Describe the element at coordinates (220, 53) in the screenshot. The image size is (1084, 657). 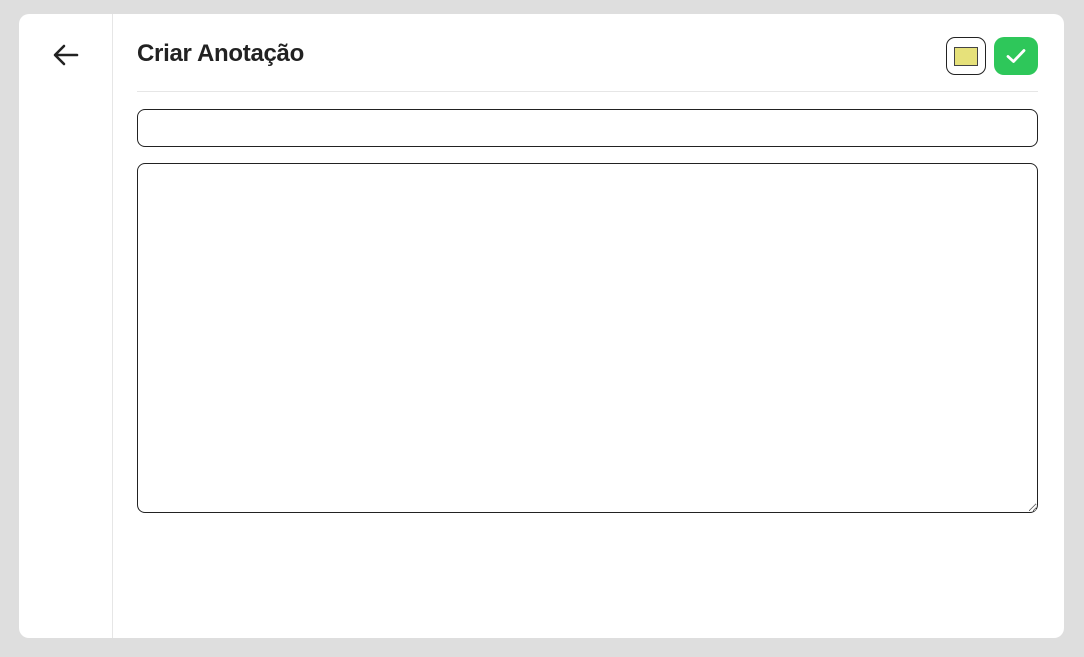
I see `page-title: Criar Anotação` at that location.